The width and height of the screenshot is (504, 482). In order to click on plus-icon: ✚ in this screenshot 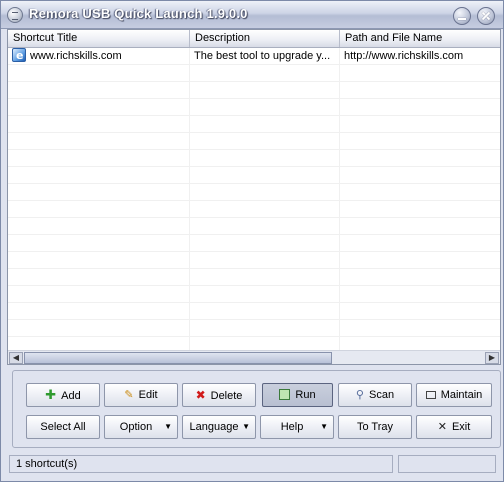, I will do `click(51, 394)`.